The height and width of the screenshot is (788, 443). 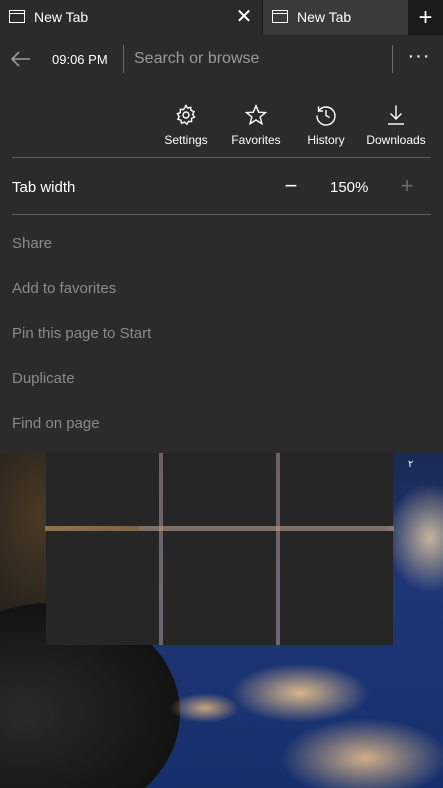 I want to click on menu-item-pin-to-start: Pin this page to Start, so click(x=81, y=333).